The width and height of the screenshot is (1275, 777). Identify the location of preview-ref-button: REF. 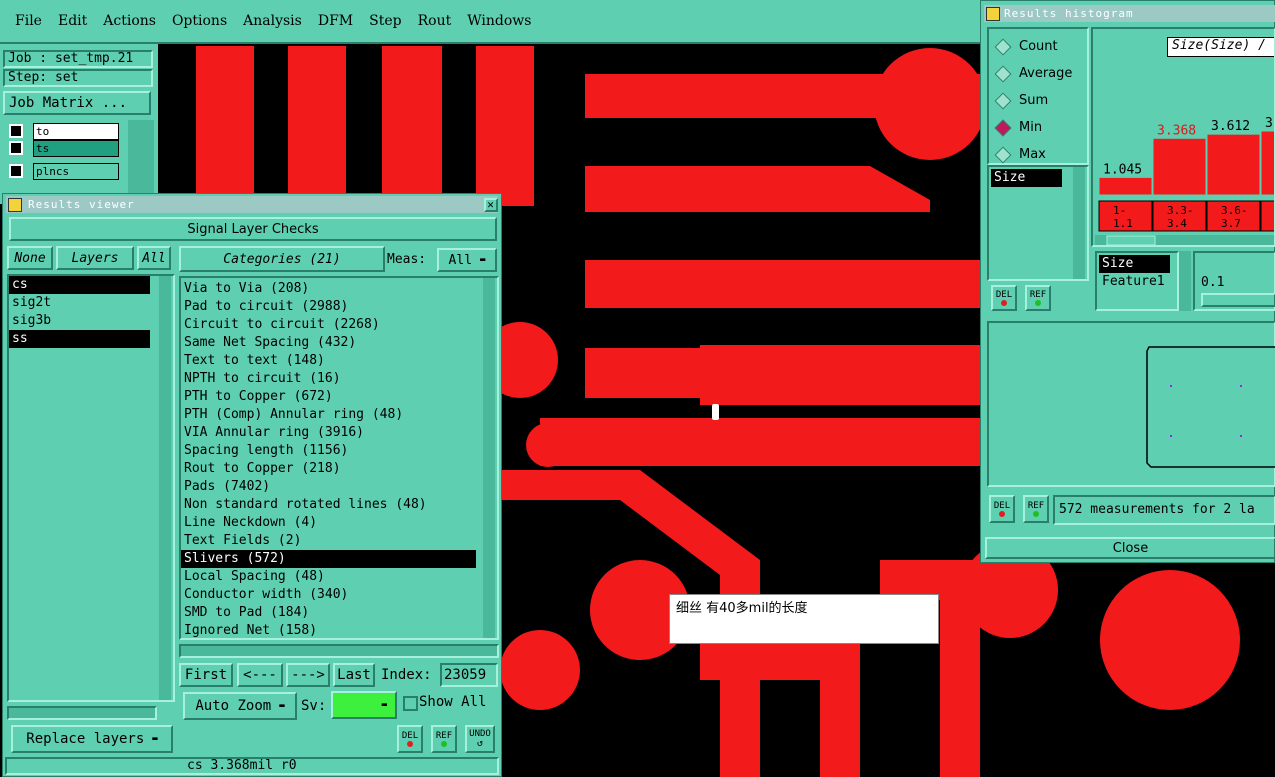
(1036, 509).